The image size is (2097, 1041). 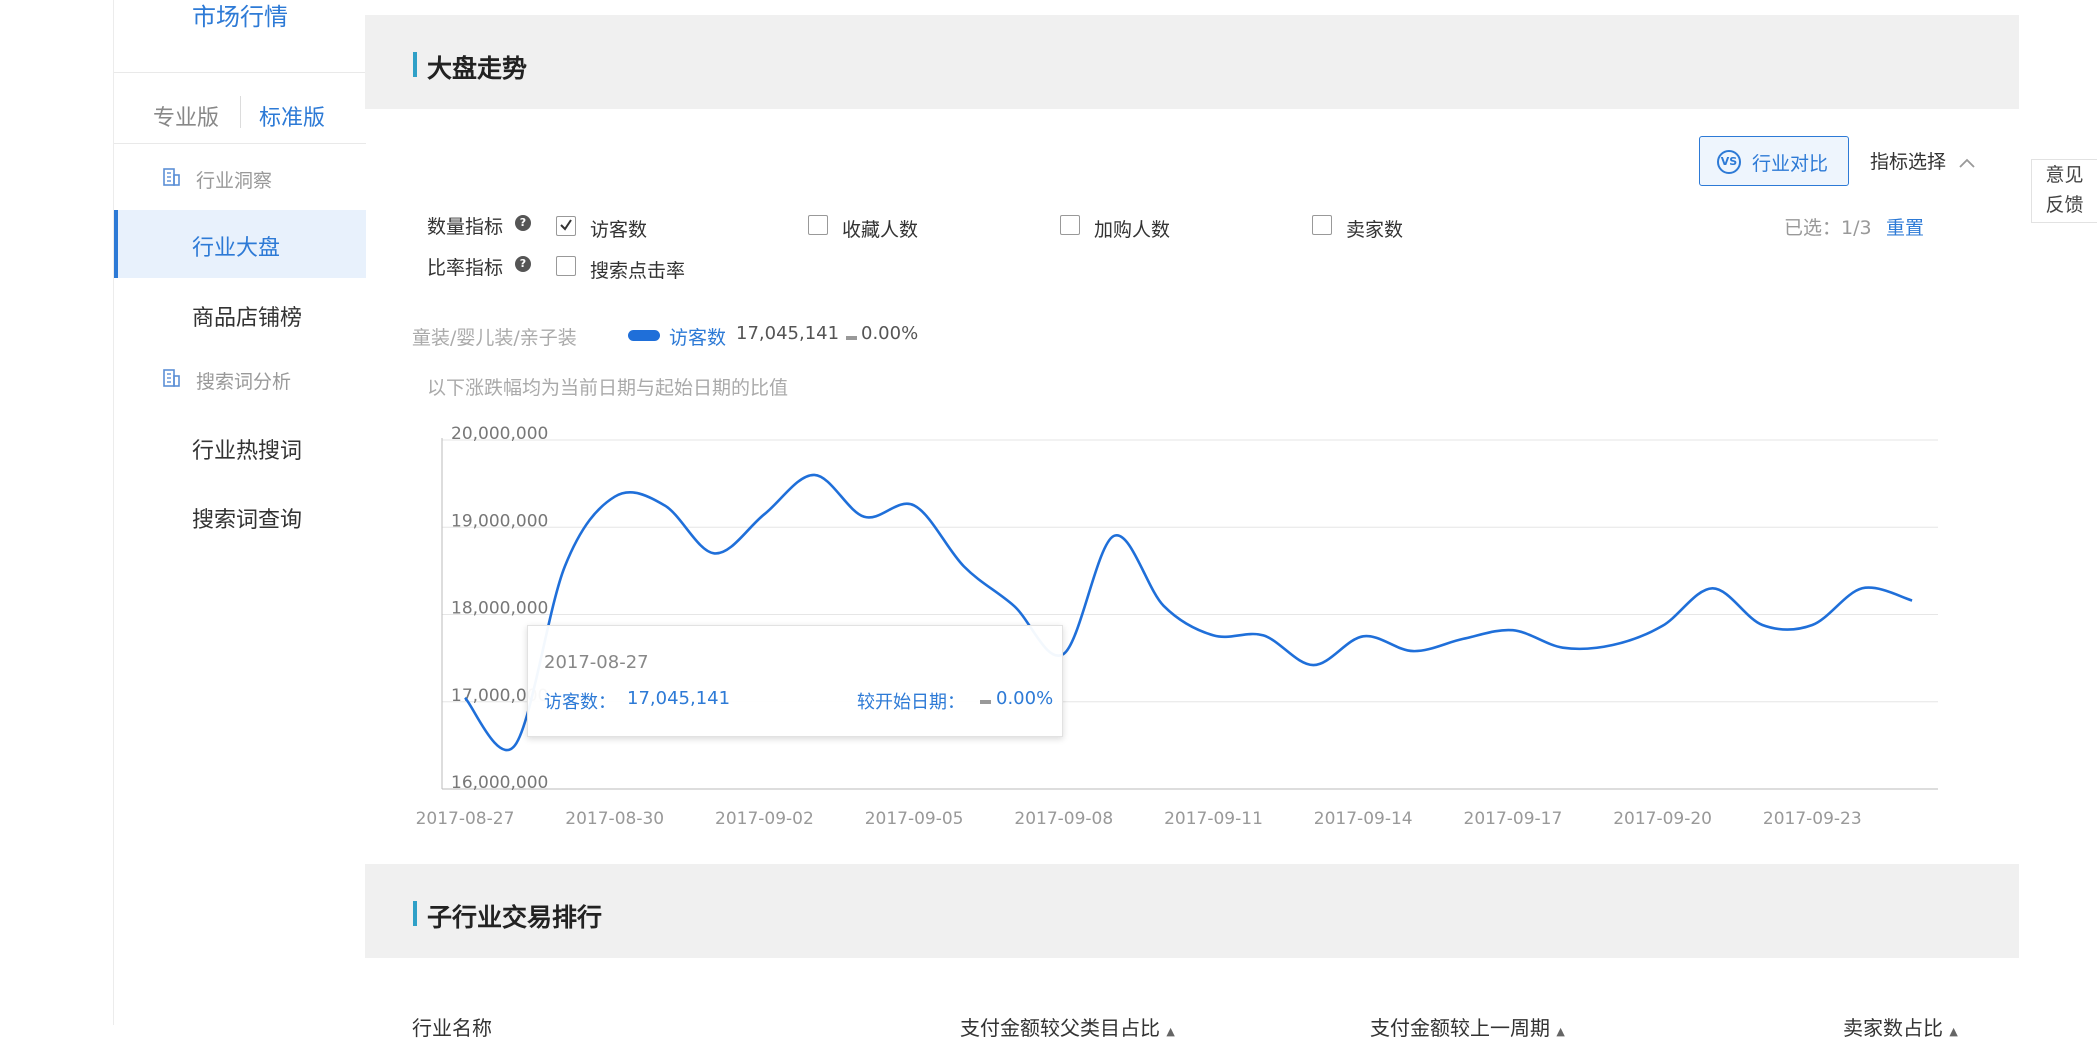 I want to click on table-header-label: 卖家数占比, so click(x=1893, y=1028).